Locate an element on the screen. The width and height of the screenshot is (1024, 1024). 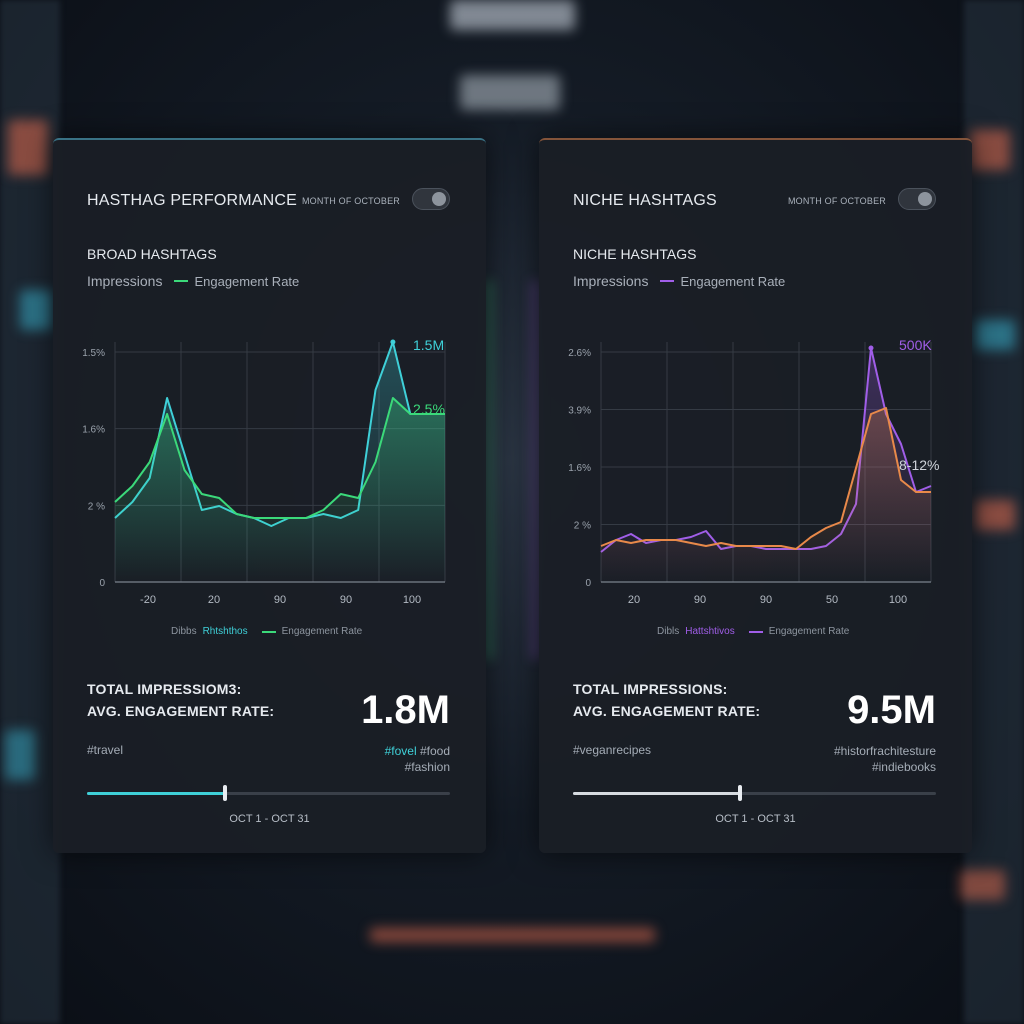
rate-annotation: 2.5% is located at coordinates (429, 409).